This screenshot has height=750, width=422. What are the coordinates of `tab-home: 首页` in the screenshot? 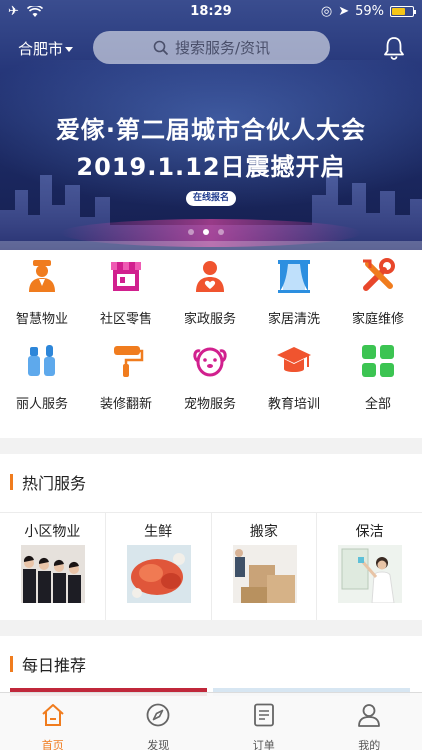 It's located at (53, 721).